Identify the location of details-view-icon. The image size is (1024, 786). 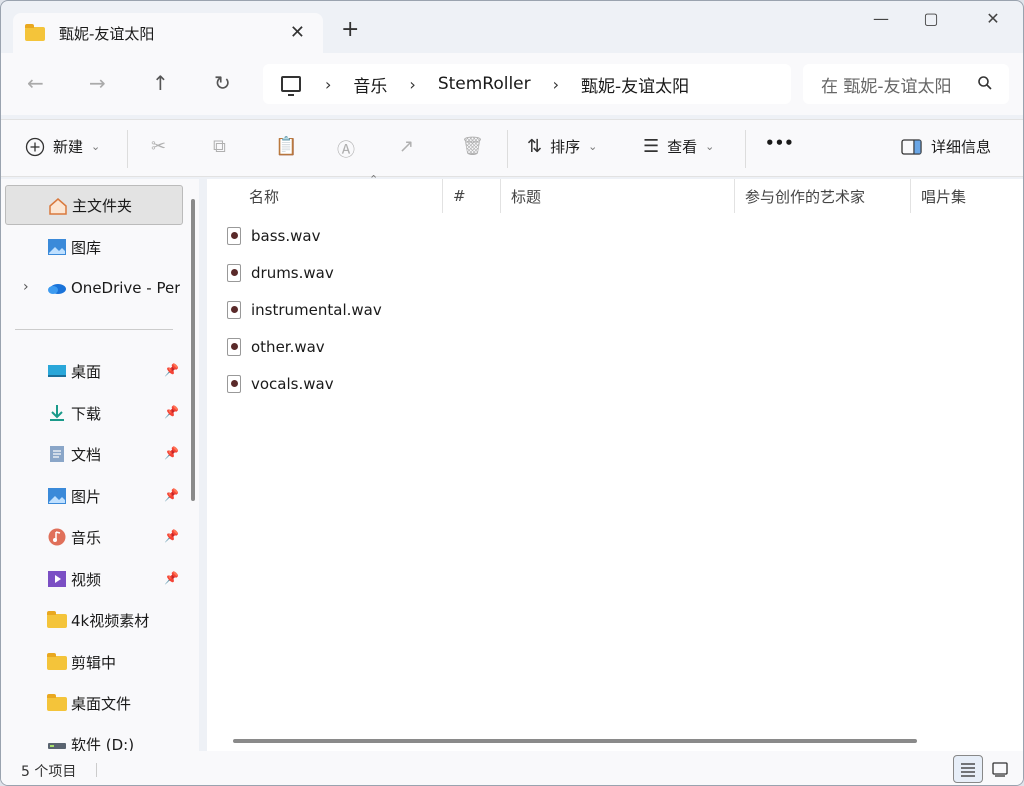
(968, 770).